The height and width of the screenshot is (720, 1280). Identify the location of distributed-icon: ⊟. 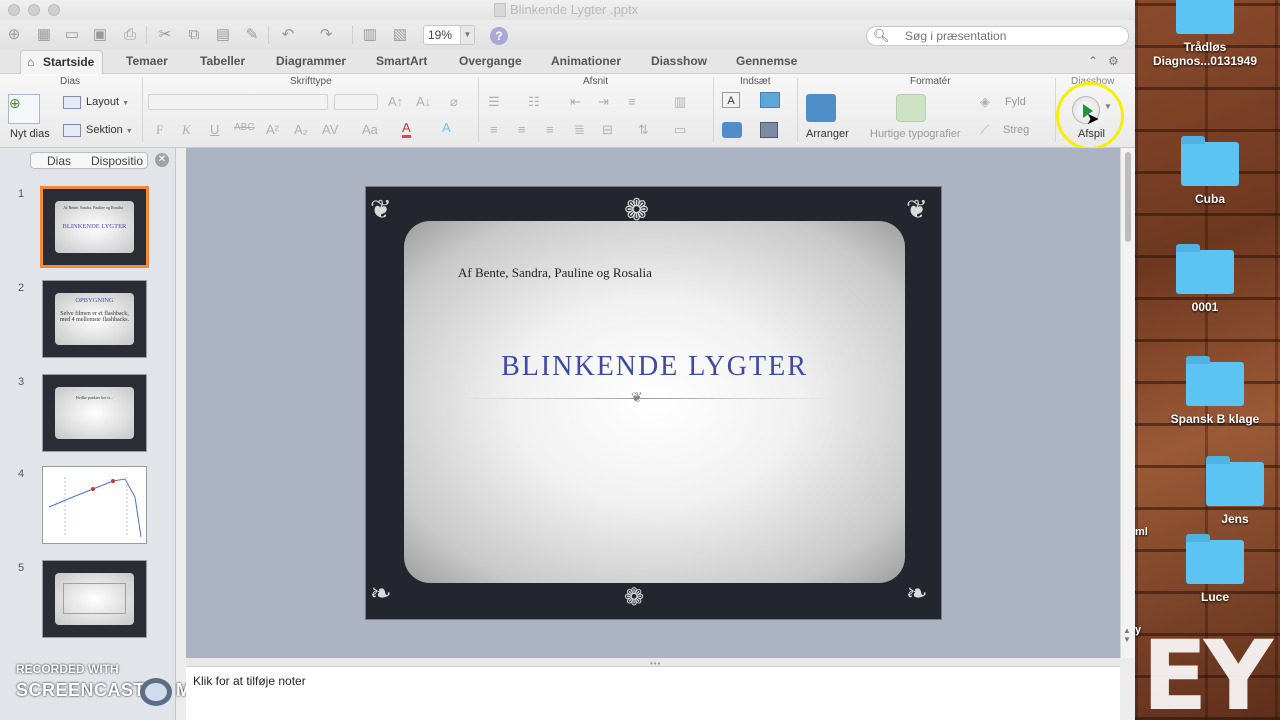
(607, 130).